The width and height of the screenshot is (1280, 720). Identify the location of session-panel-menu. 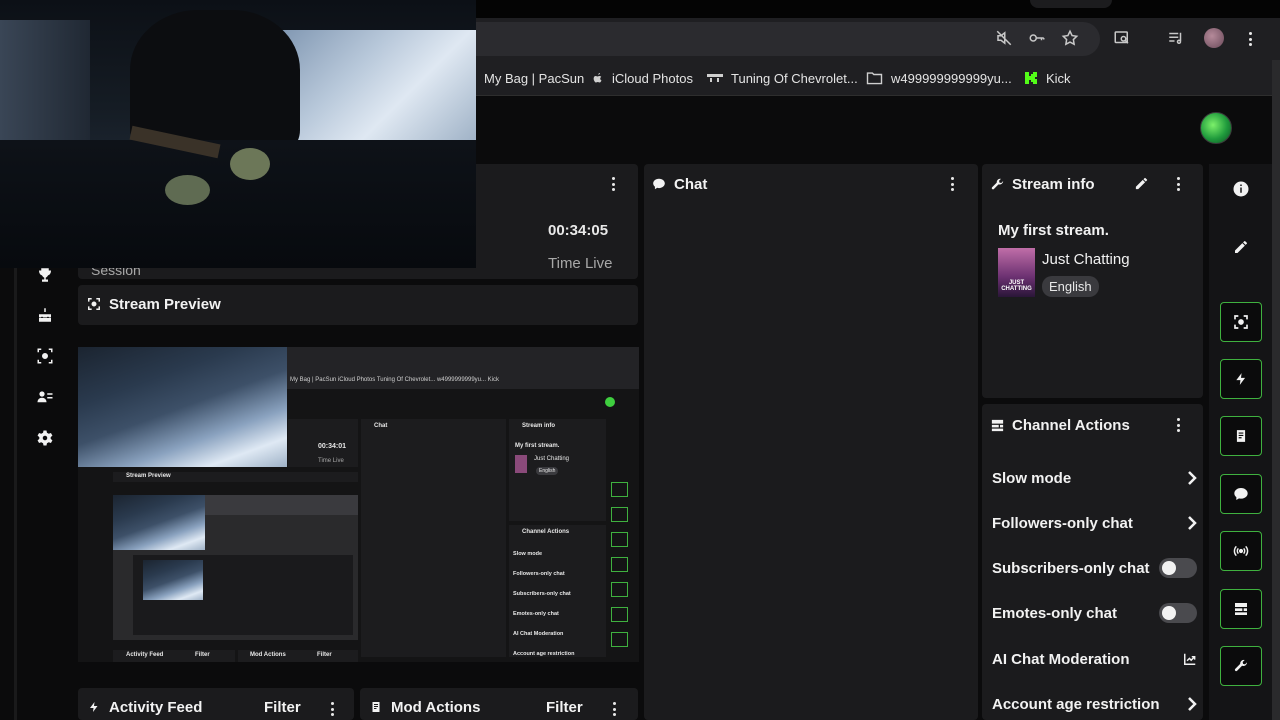
(613, 184).